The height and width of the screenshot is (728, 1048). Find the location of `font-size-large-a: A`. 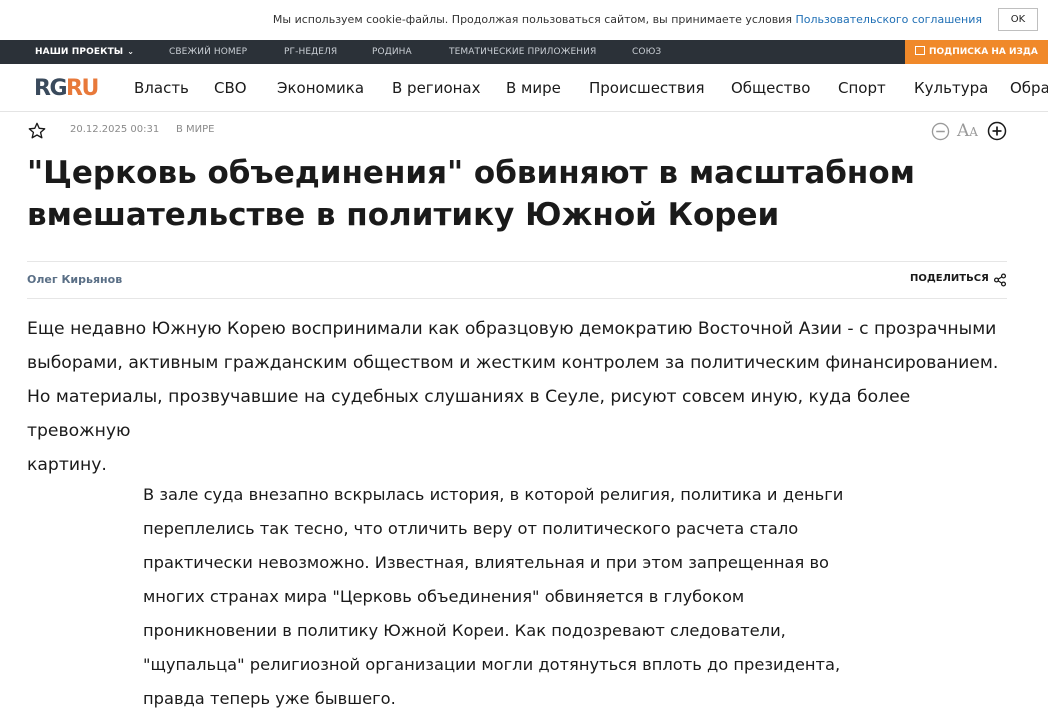

font-size-large-a: A is located at coordinates (963, 131).